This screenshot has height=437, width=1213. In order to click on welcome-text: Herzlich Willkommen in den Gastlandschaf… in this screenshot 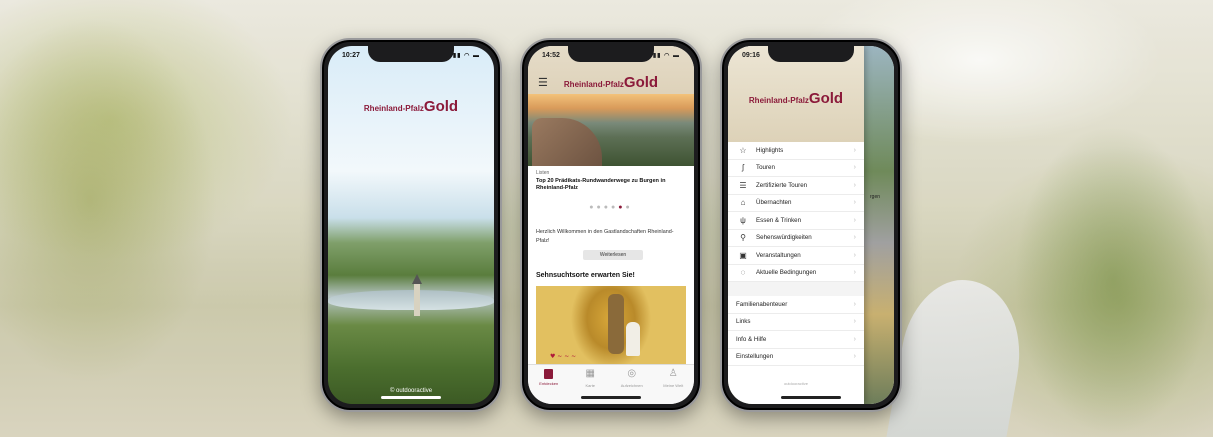, I will do `click(605, 236)`.